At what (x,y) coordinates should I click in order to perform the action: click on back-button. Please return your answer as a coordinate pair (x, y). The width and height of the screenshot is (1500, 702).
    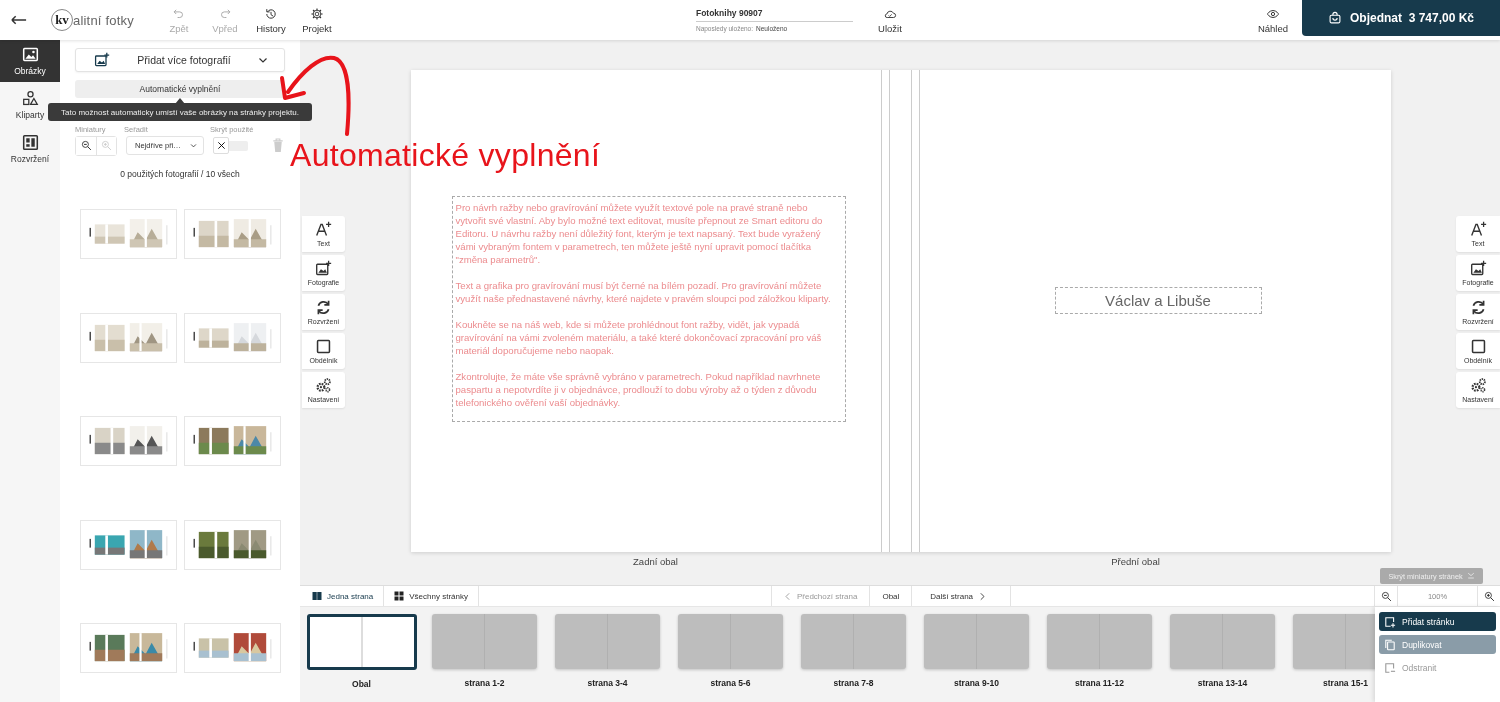
    Looking at the image, I should click on (19, 20).